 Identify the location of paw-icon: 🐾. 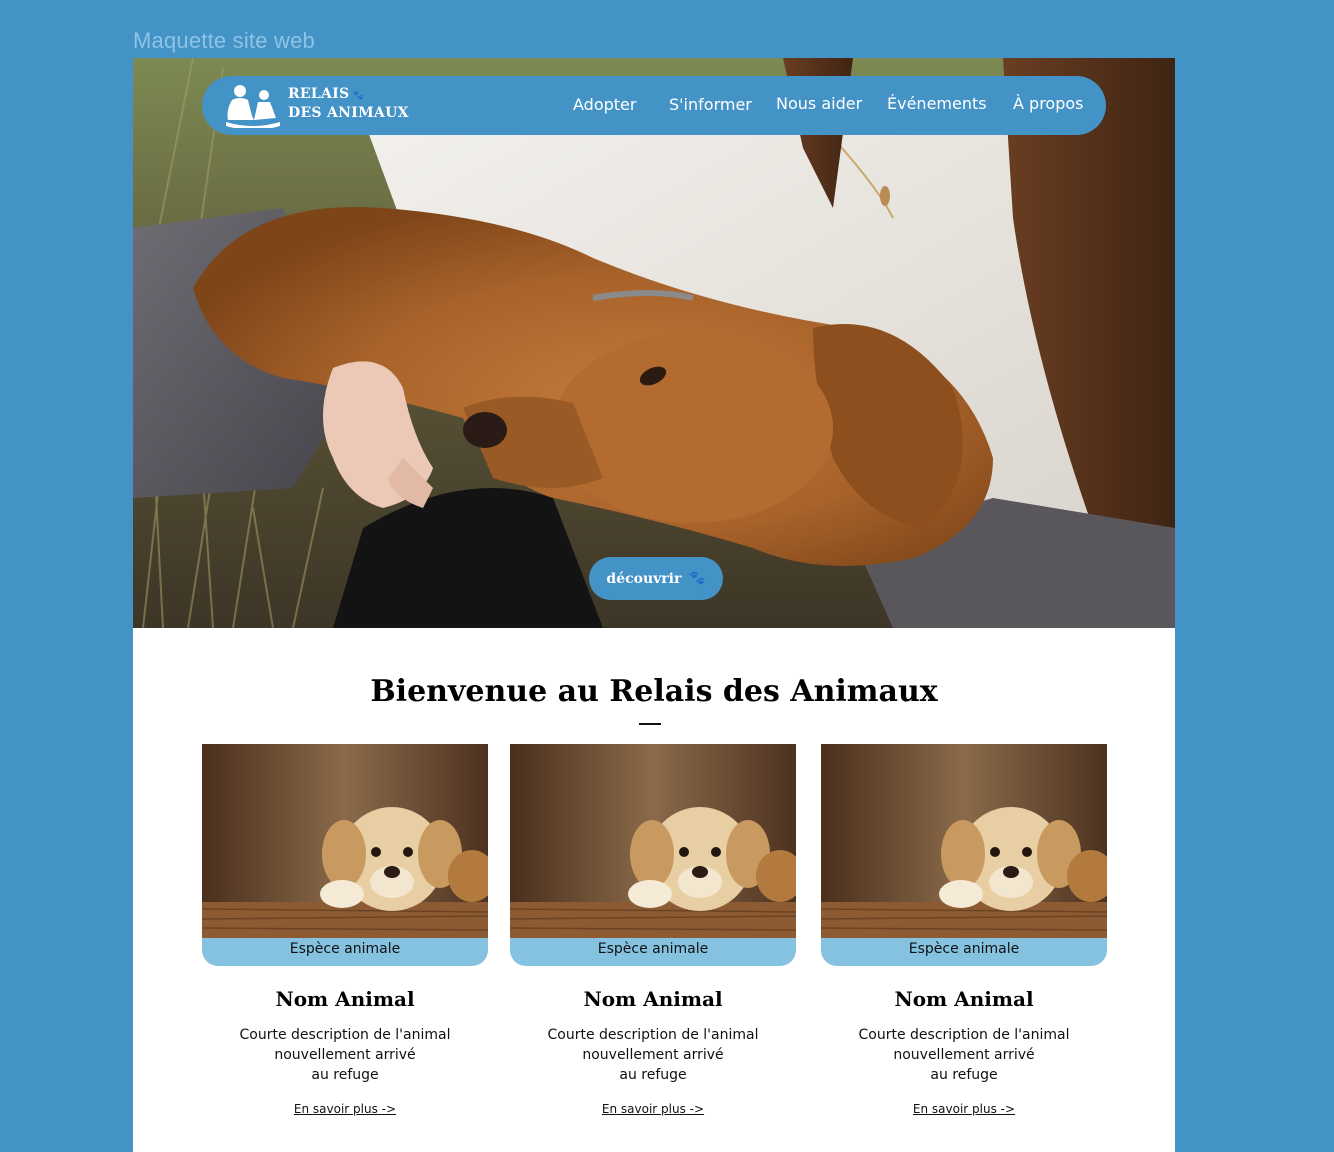
(697, 578).